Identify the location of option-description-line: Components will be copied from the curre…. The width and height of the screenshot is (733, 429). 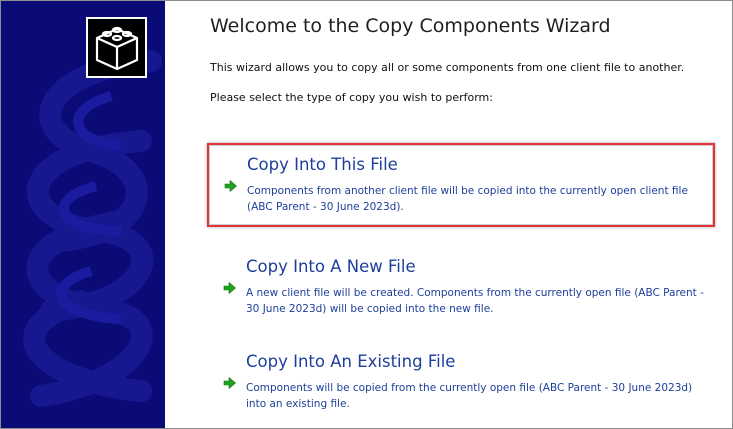
(469, 388).